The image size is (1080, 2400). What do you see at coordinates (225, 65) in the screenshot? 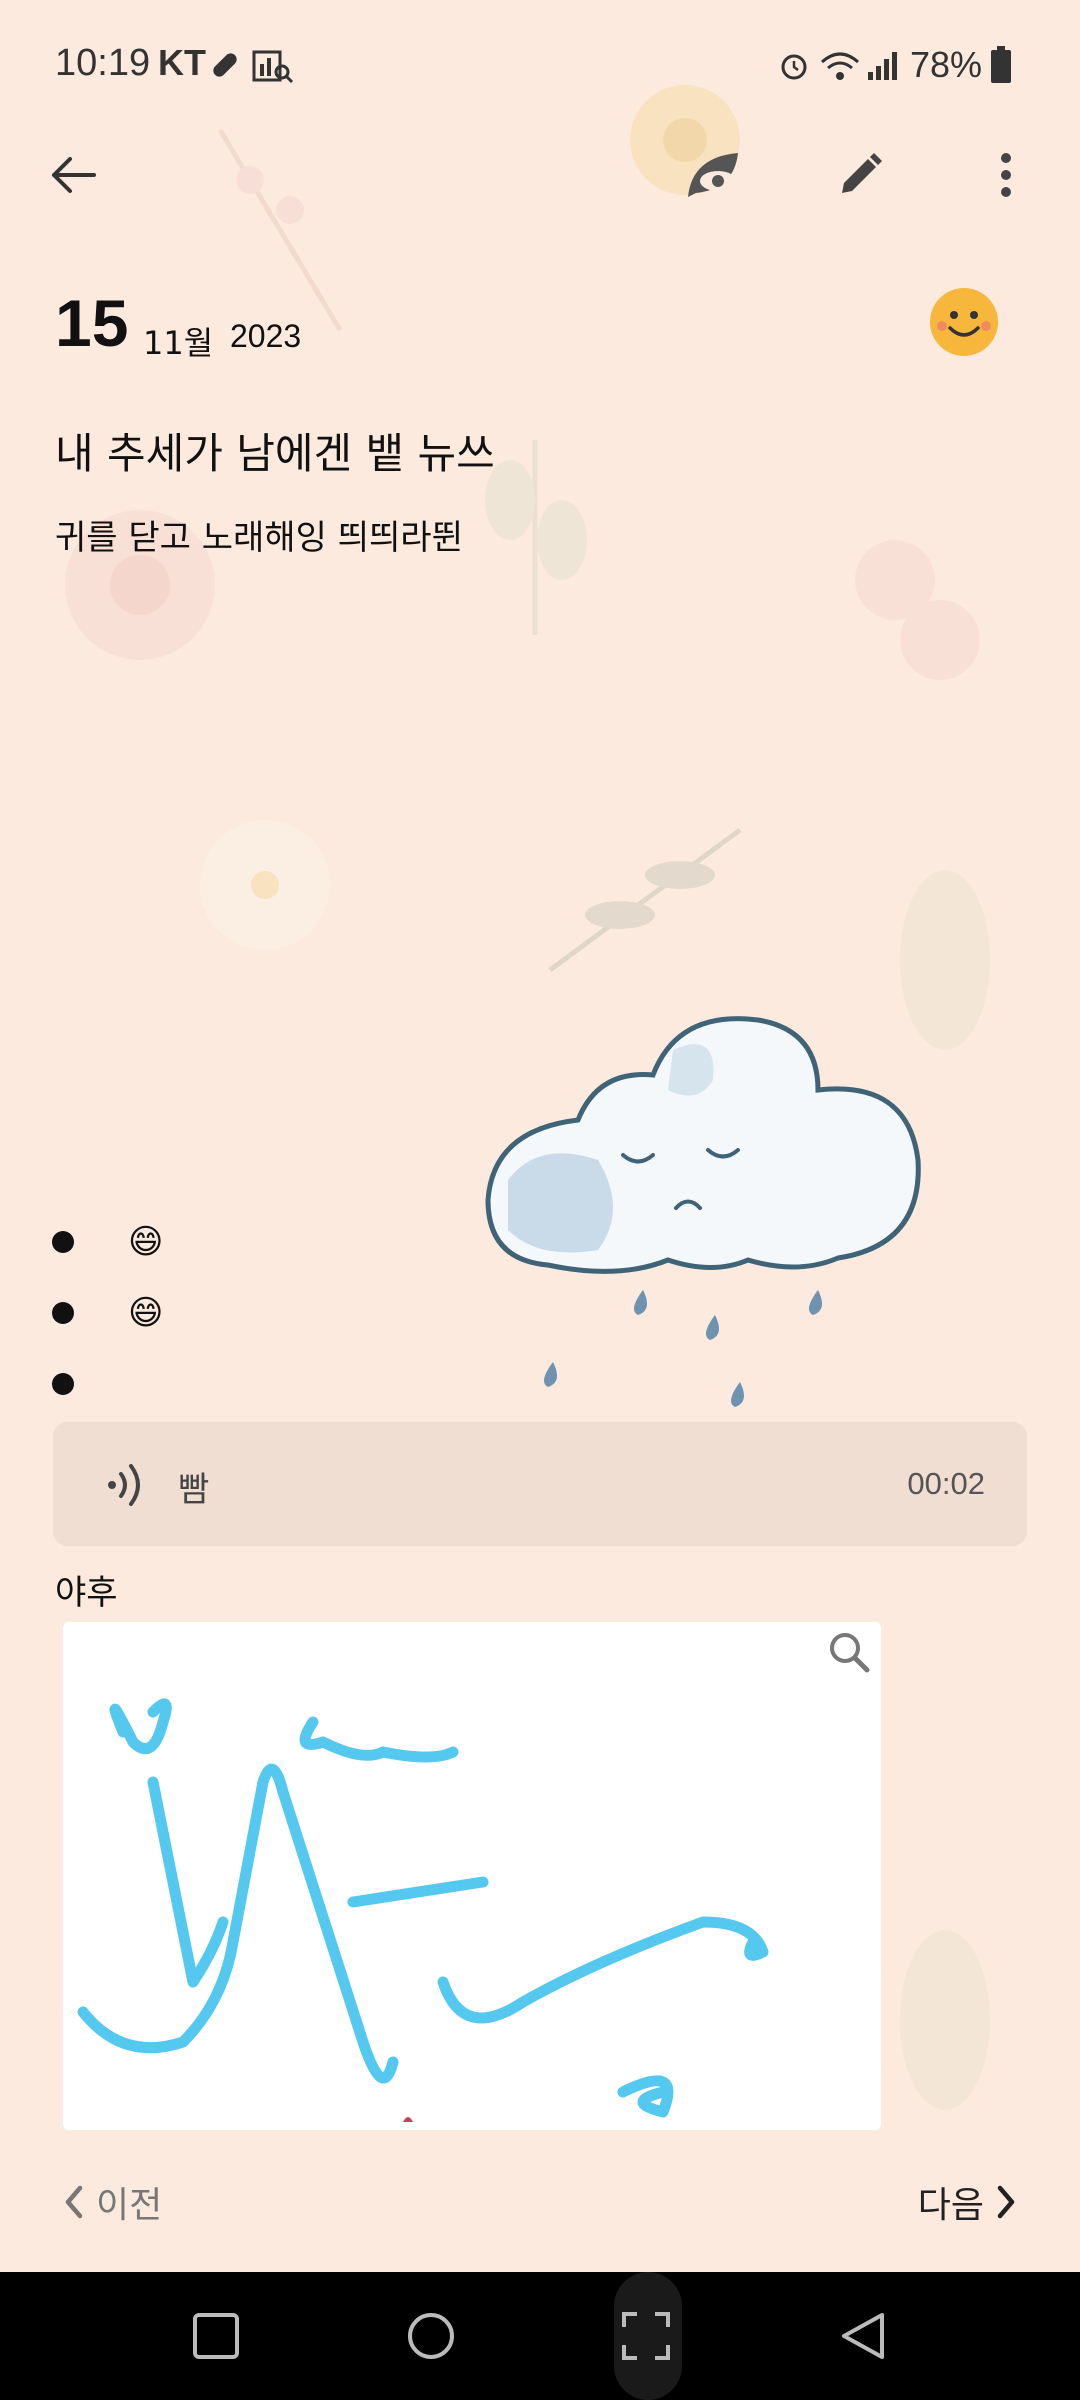
I see `pill-icon` at bounding box center [225, 65].